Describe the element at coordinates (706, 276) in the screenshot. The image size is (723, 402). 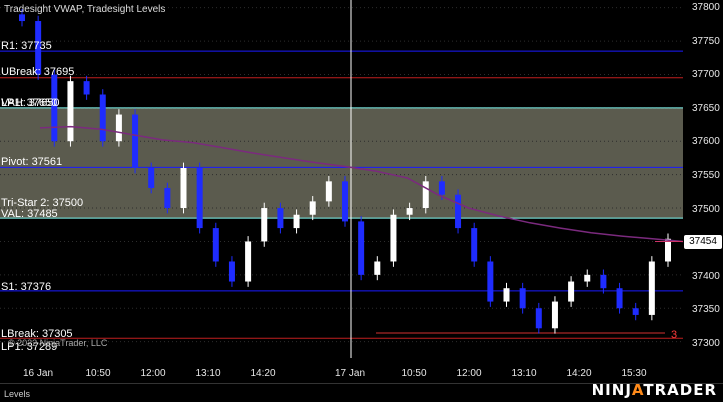
I see `y-tick-label: 37400` at that location.